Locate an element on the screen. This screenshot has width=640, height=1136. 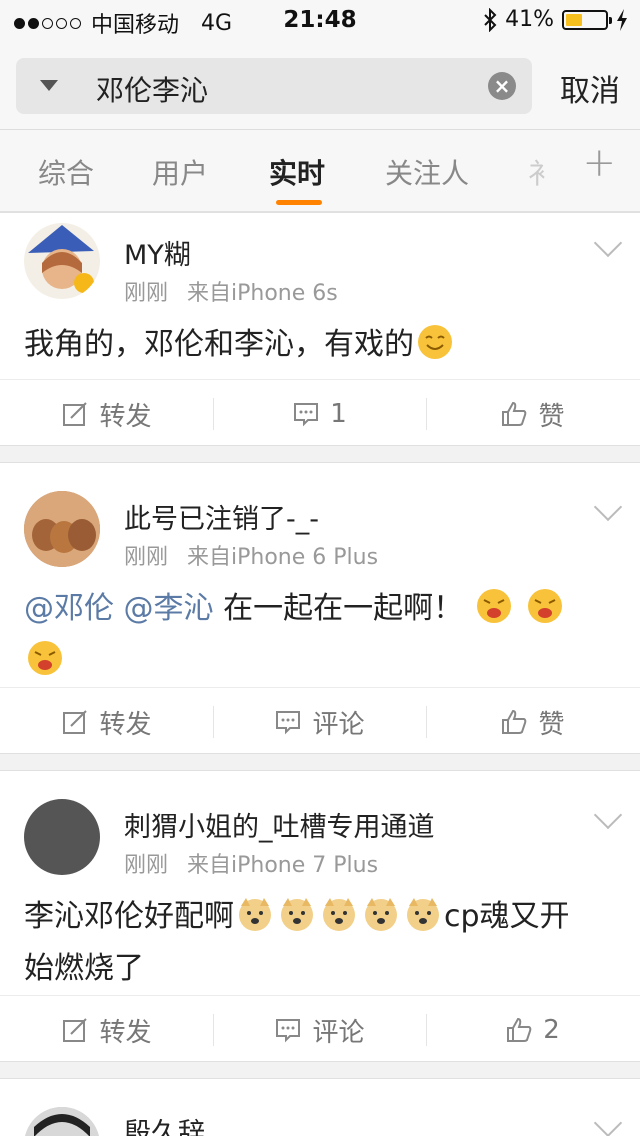
search-query: 邓伦李沁 is located at coordinates (152, 89).